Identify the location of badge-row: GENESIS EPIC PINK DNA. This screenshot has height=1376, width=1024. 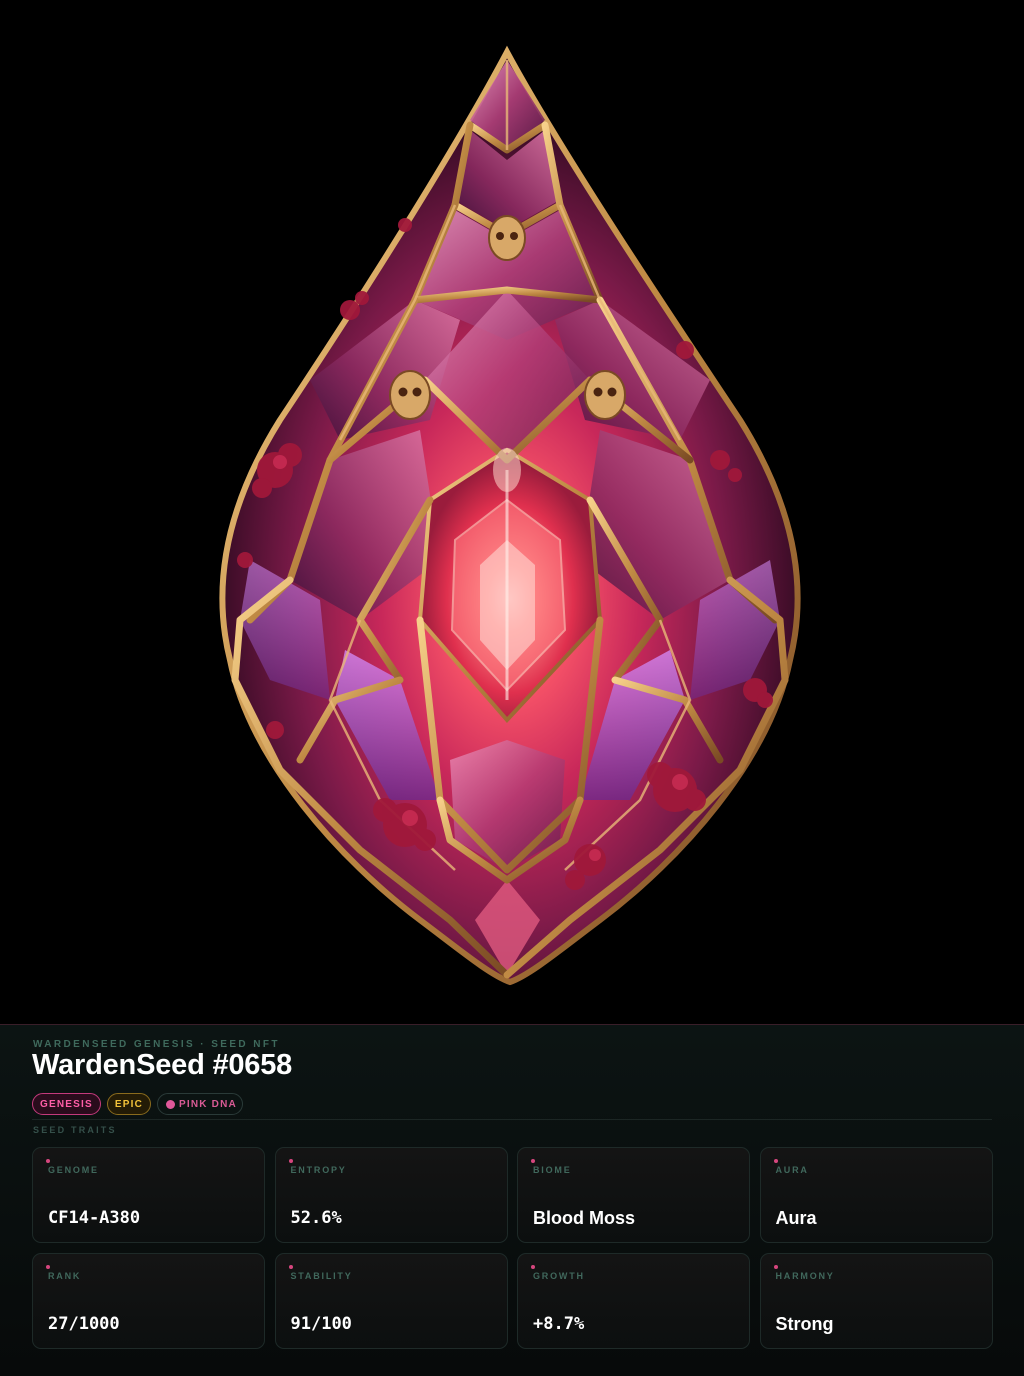
(137, 1104).